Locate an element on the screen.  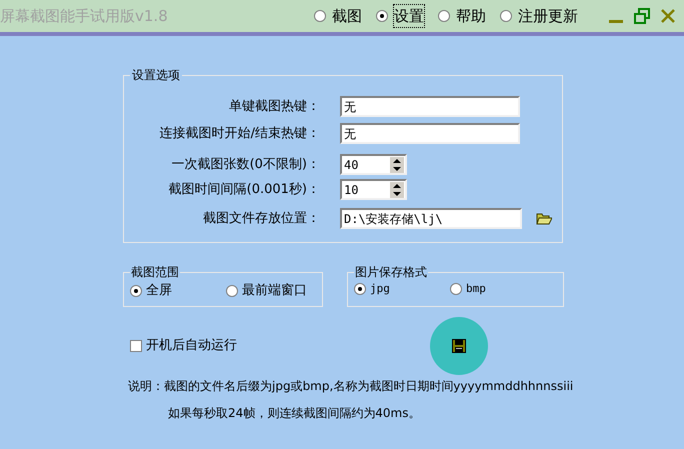
radio-option: 全屏 is located at coordinates (178, 290).